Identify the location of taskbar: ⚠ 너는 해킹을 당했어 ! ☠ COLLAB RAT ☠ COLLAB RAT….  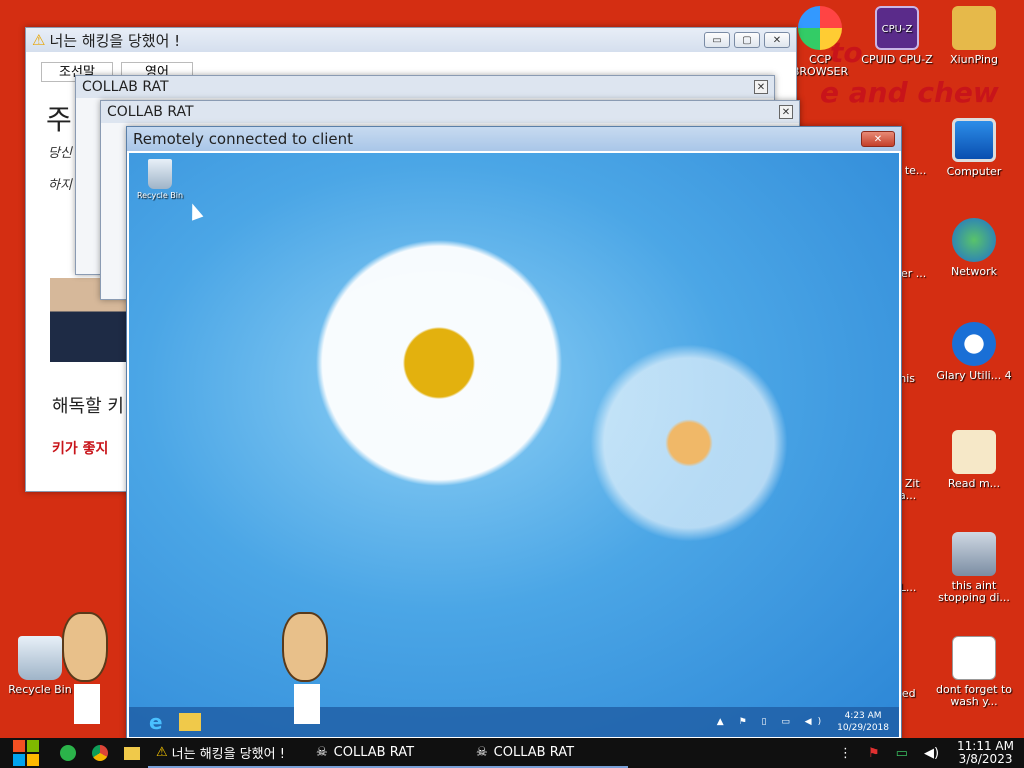
(512, 753).